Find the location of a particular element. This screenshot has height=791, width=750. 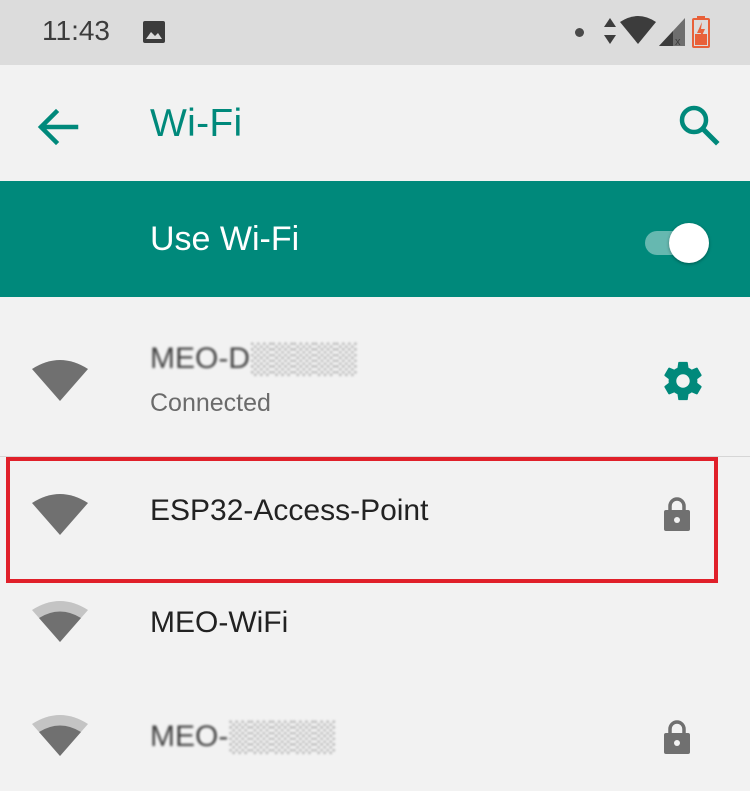

wifi-toggle is located at coordinates (677, 242).